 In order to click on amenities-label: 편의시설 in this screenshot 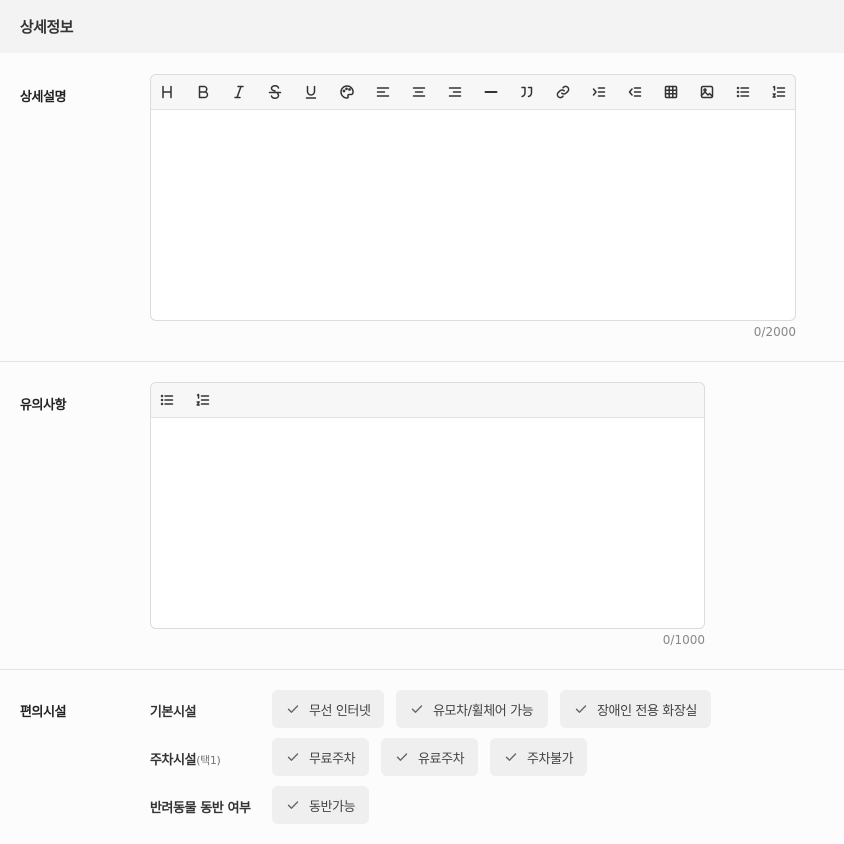, I will do `click(43, 712)`.